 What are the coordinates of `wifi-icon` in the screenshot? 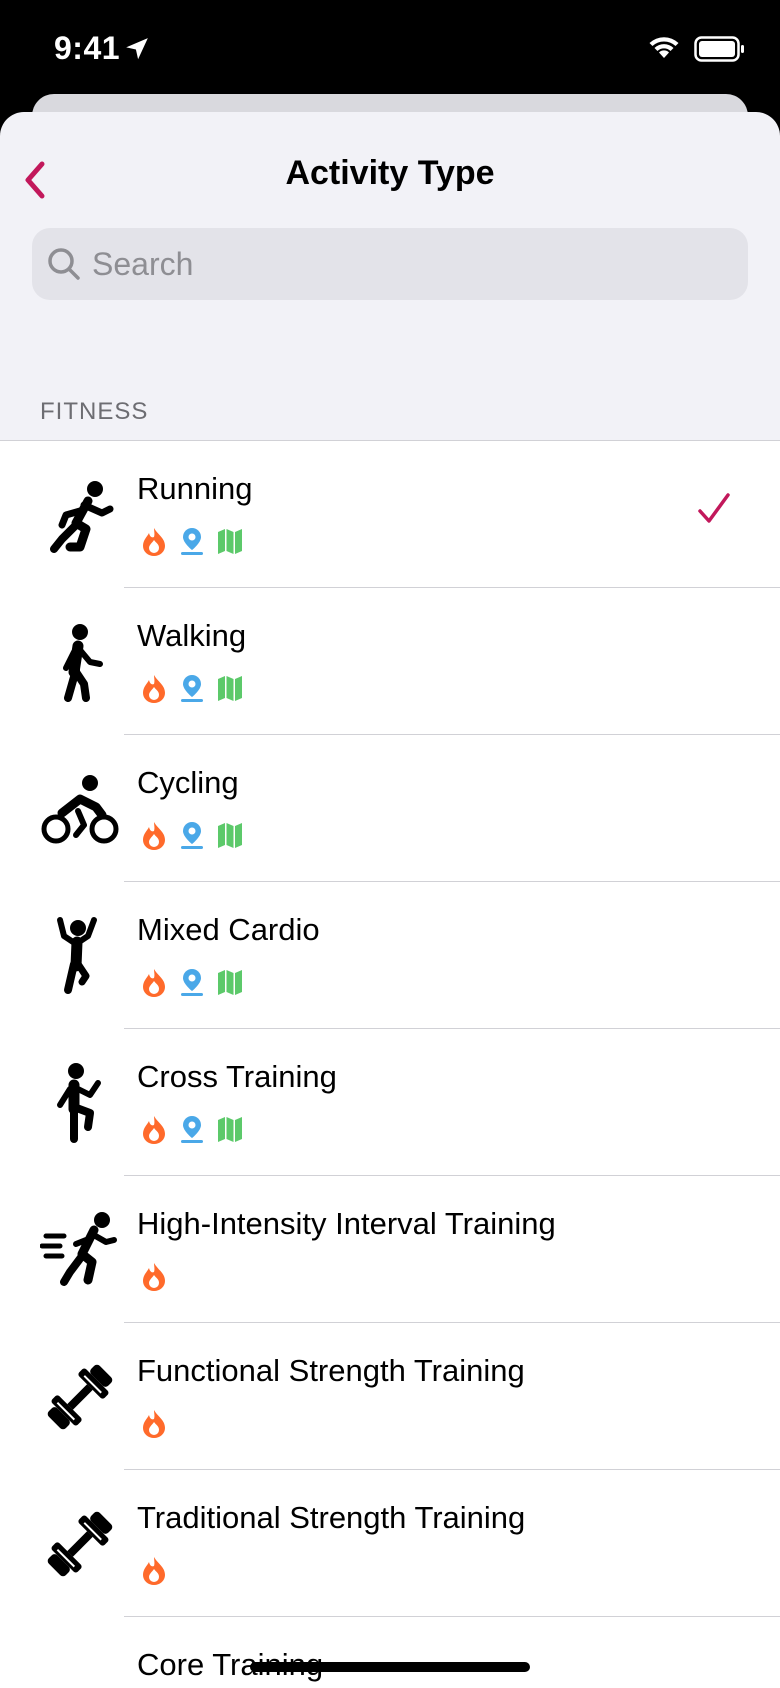 It's located at (664, 47).